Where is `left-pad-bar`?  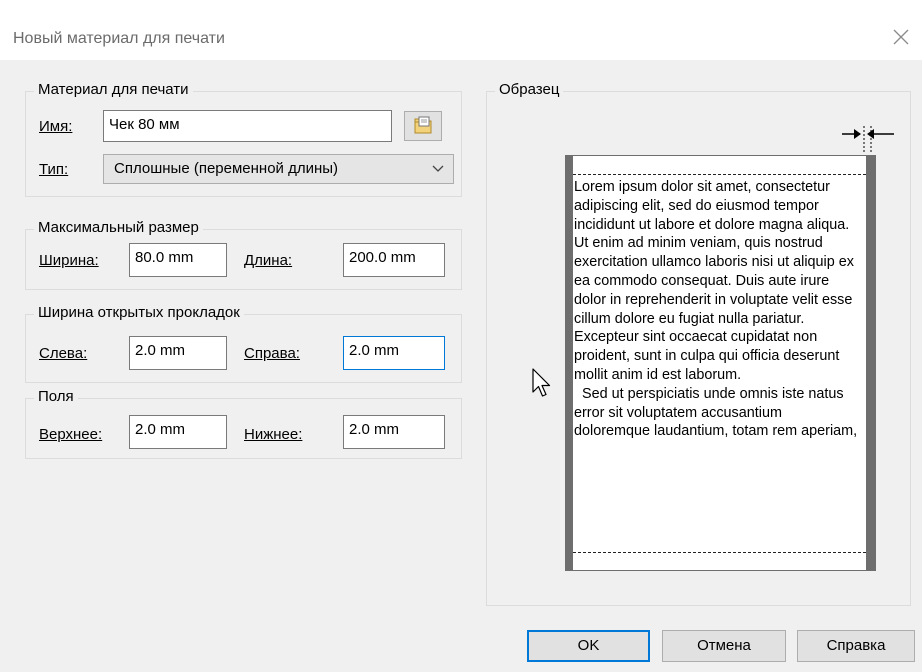
left-pad-bar is located at coordinates (569, 363).